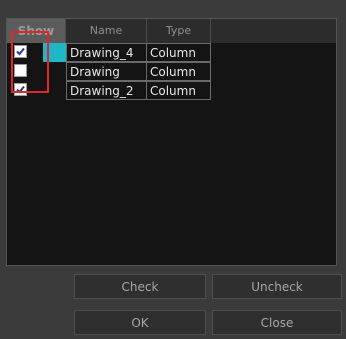 Image resolution: width=346 pixels, height=339 pixels. Describe the element at coordinates (273, 31) in the screenshot. I see `column-header-empty` at that location.